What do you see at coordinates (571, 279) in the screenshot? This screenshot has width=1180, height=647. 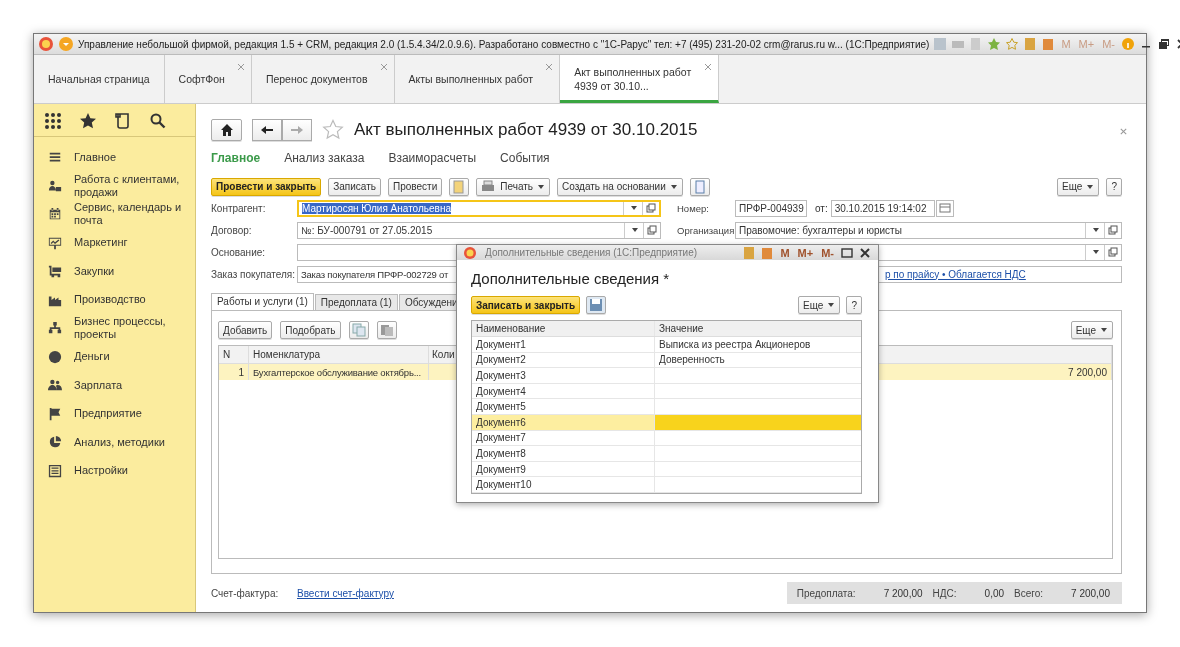 I see `dialog-heading: Дополнительные сведения *` at bounding box center [571, 279].